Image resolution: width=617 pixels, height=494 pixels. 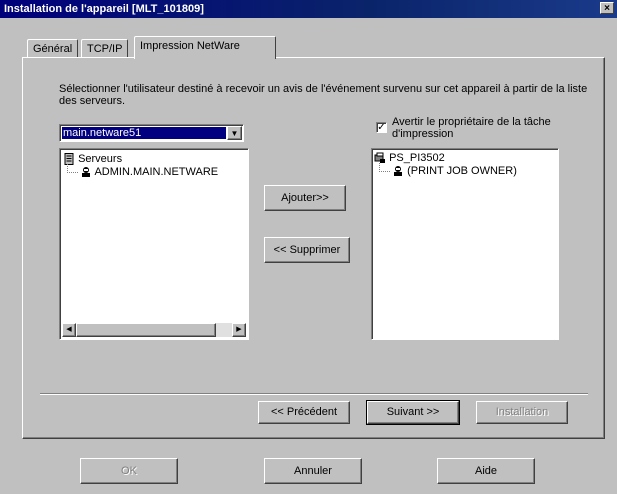 I want to click on close-button: ×, so click(x=607, y=8).